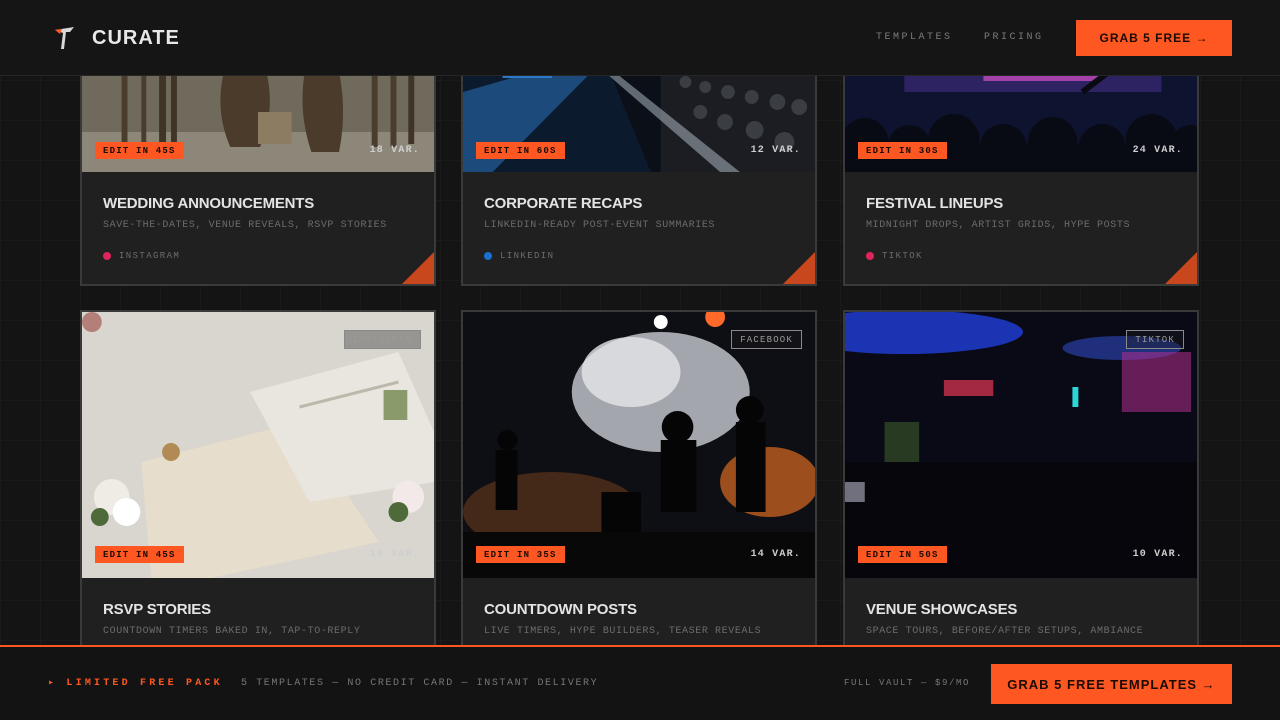  I want to click on grab-free-templates-button: GRAB 5 FREE TEMPLATES →, so click(1111, 684).